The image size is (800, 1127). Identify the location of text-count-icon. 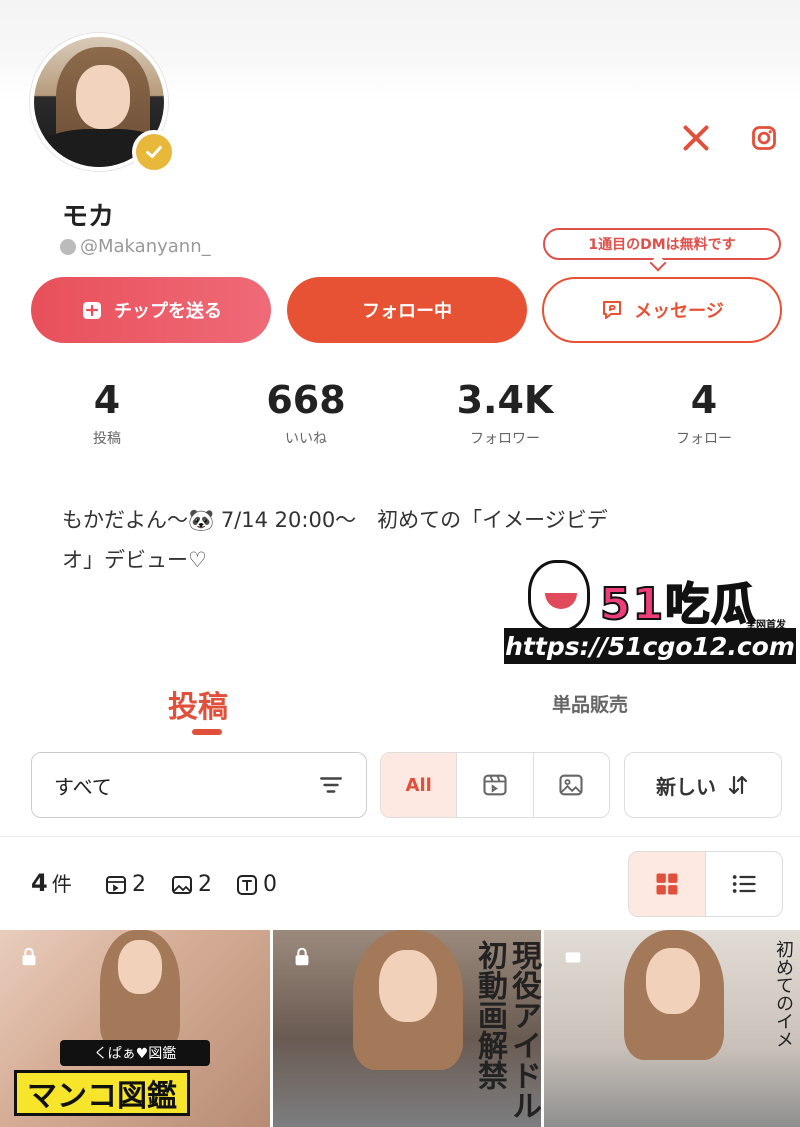
(247, 884).